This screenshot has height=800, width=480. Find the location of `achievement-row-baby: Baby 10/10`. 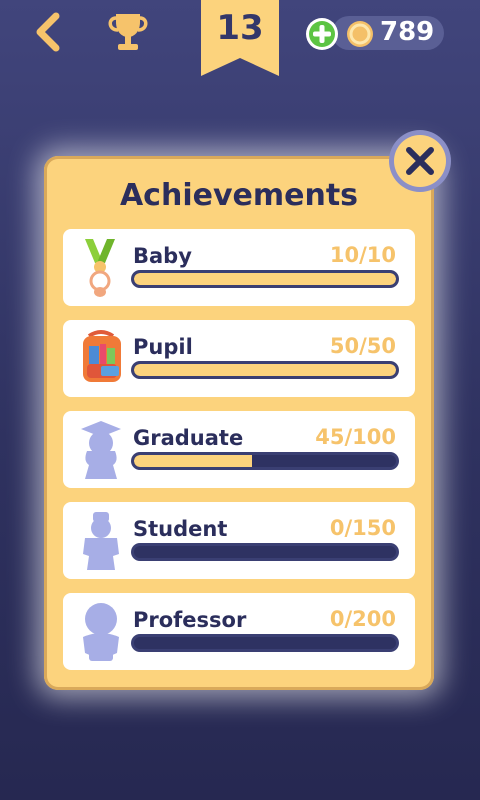

achievement-row-baby: Baby 10/10 is located at coordinates (239, 267).